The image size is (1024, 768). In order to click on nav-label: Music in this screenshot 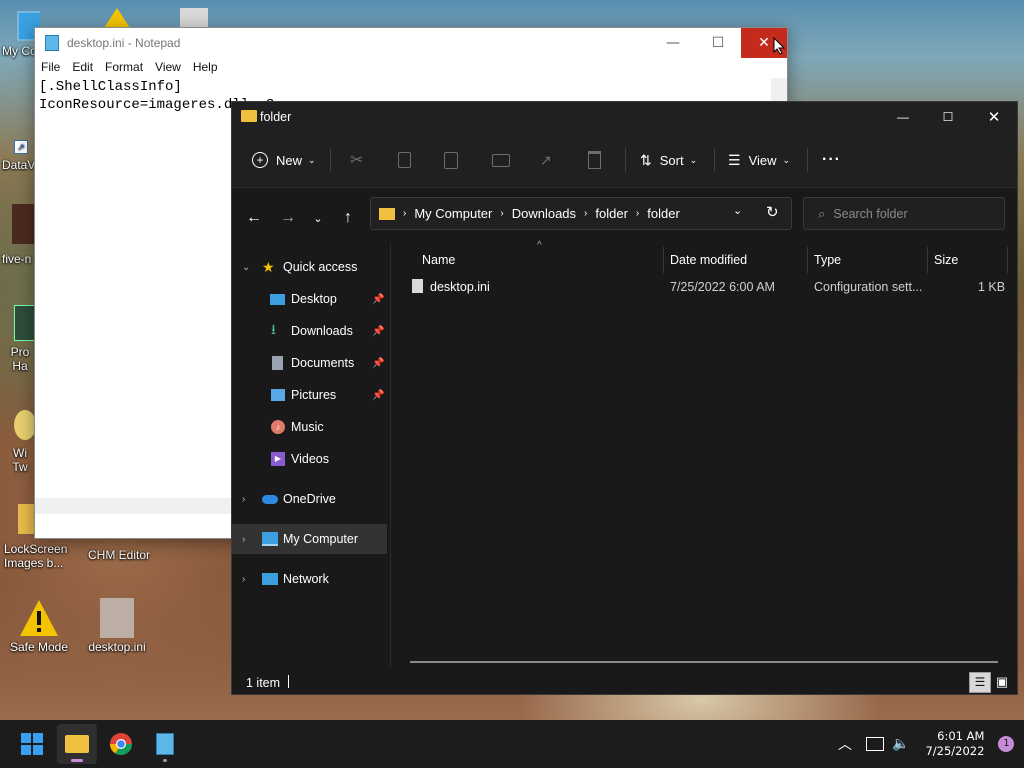, I will do `click(307, 427)`.